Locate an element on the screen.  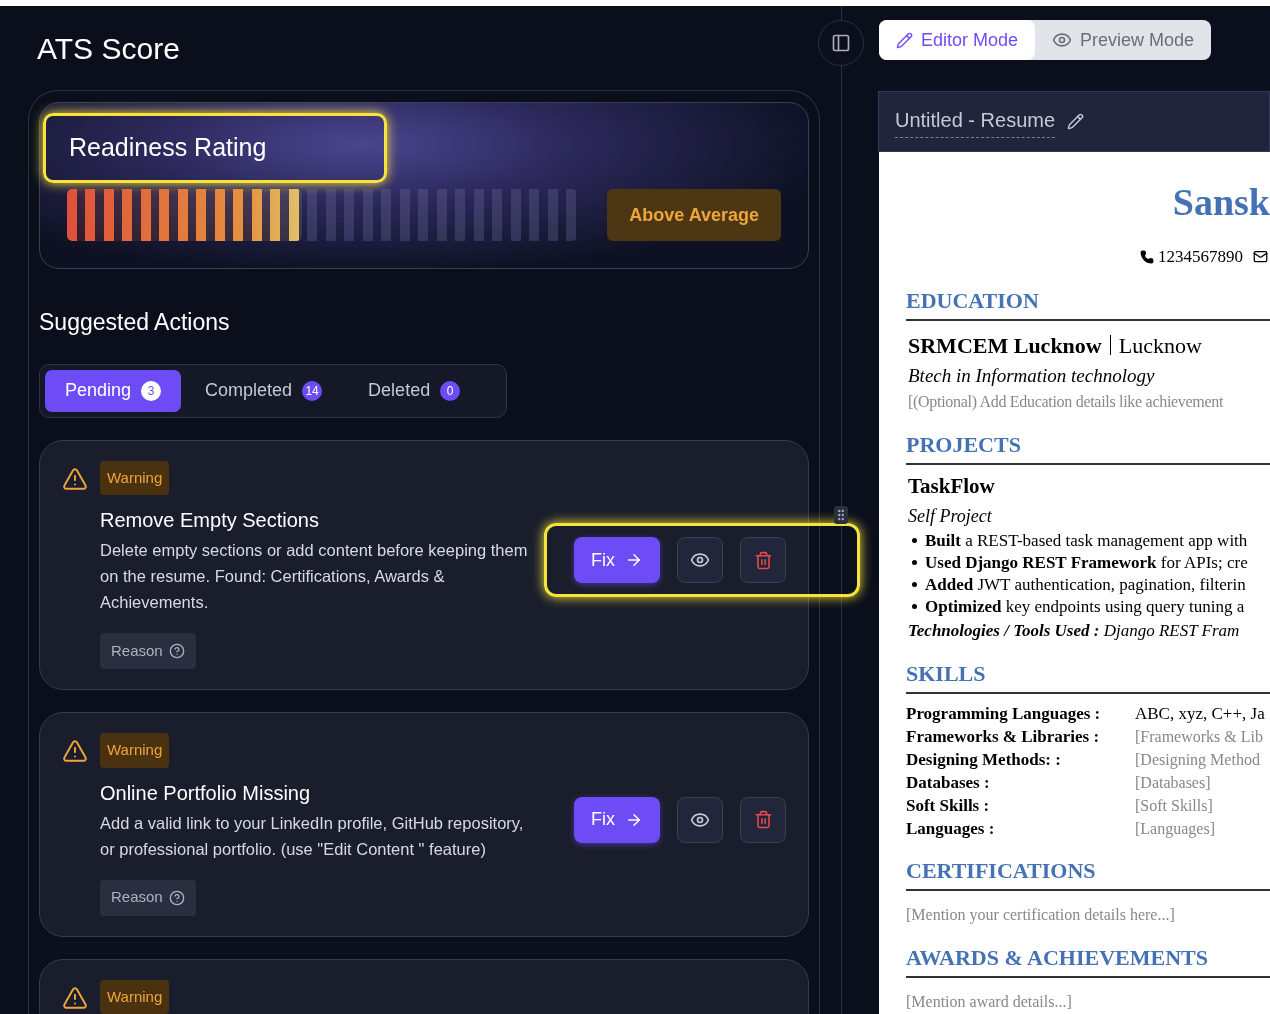
section-heading: SKILLS is located at coordinates (946, 673).